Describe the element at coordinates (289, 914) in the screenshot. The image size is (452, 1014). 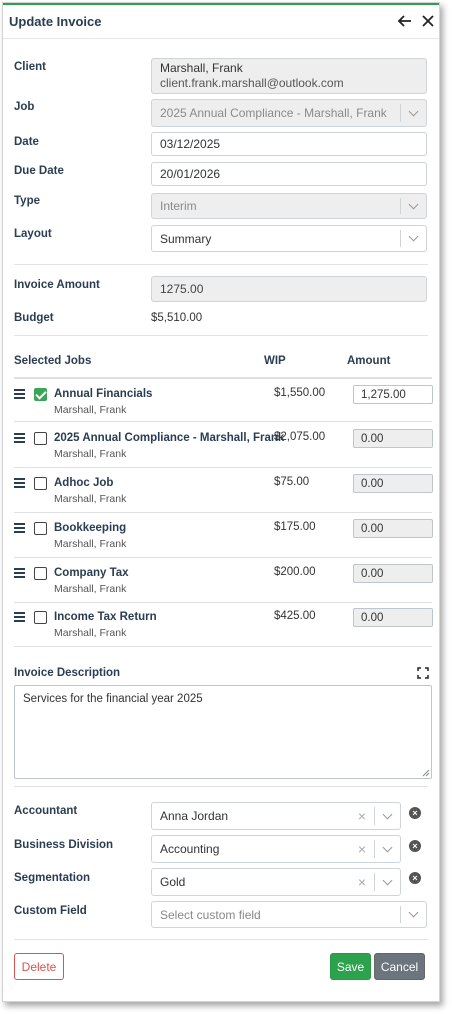
I see `custom-field-select: Select custom field` at that location.